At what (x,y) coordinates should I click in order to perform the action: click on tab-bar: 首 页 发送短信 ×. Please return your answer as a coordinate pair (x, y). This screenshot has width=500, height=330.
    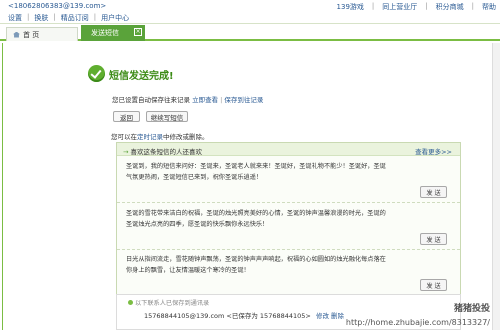
    Looking at the image, I should click on (250, 33).